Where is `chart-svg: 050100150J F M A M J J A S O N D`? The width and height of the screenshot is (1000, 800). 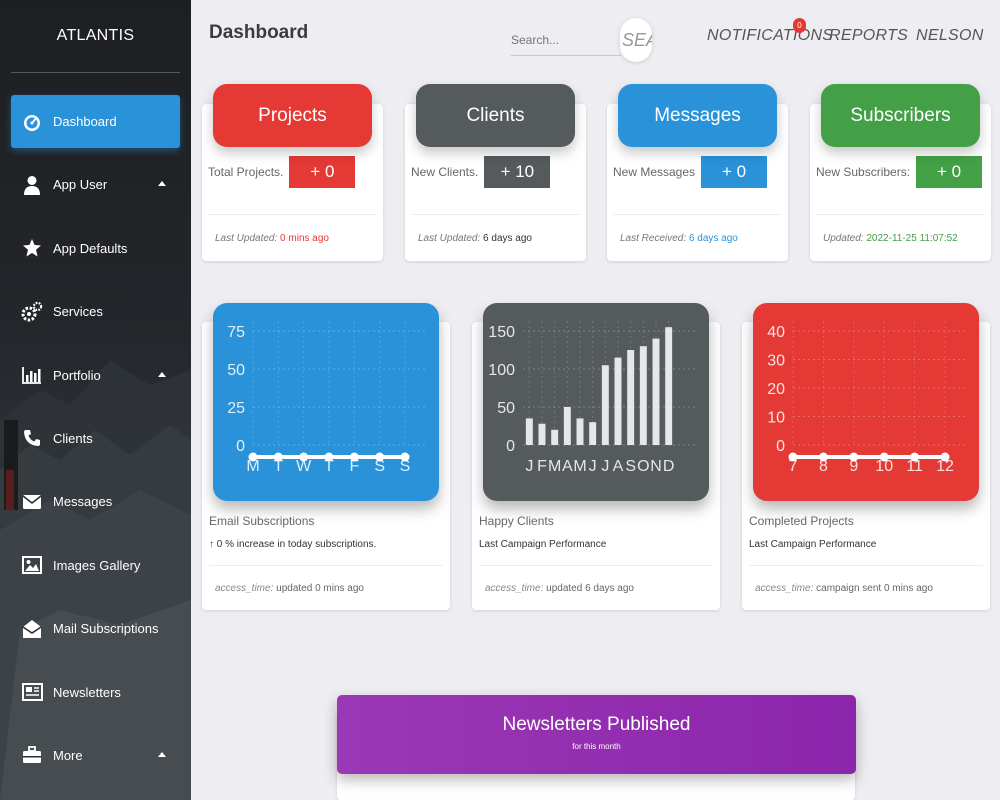
chart-svg: 050100150J F M A M J J A S O N D is located at coordinates (591, 398).